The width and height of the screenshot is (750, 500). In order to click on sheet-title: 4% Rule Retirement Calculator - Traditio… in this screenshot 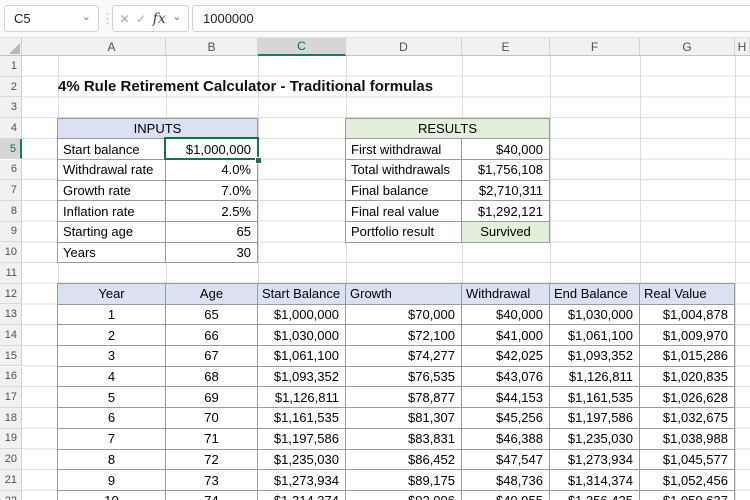, I will do `click(245, 87)`.